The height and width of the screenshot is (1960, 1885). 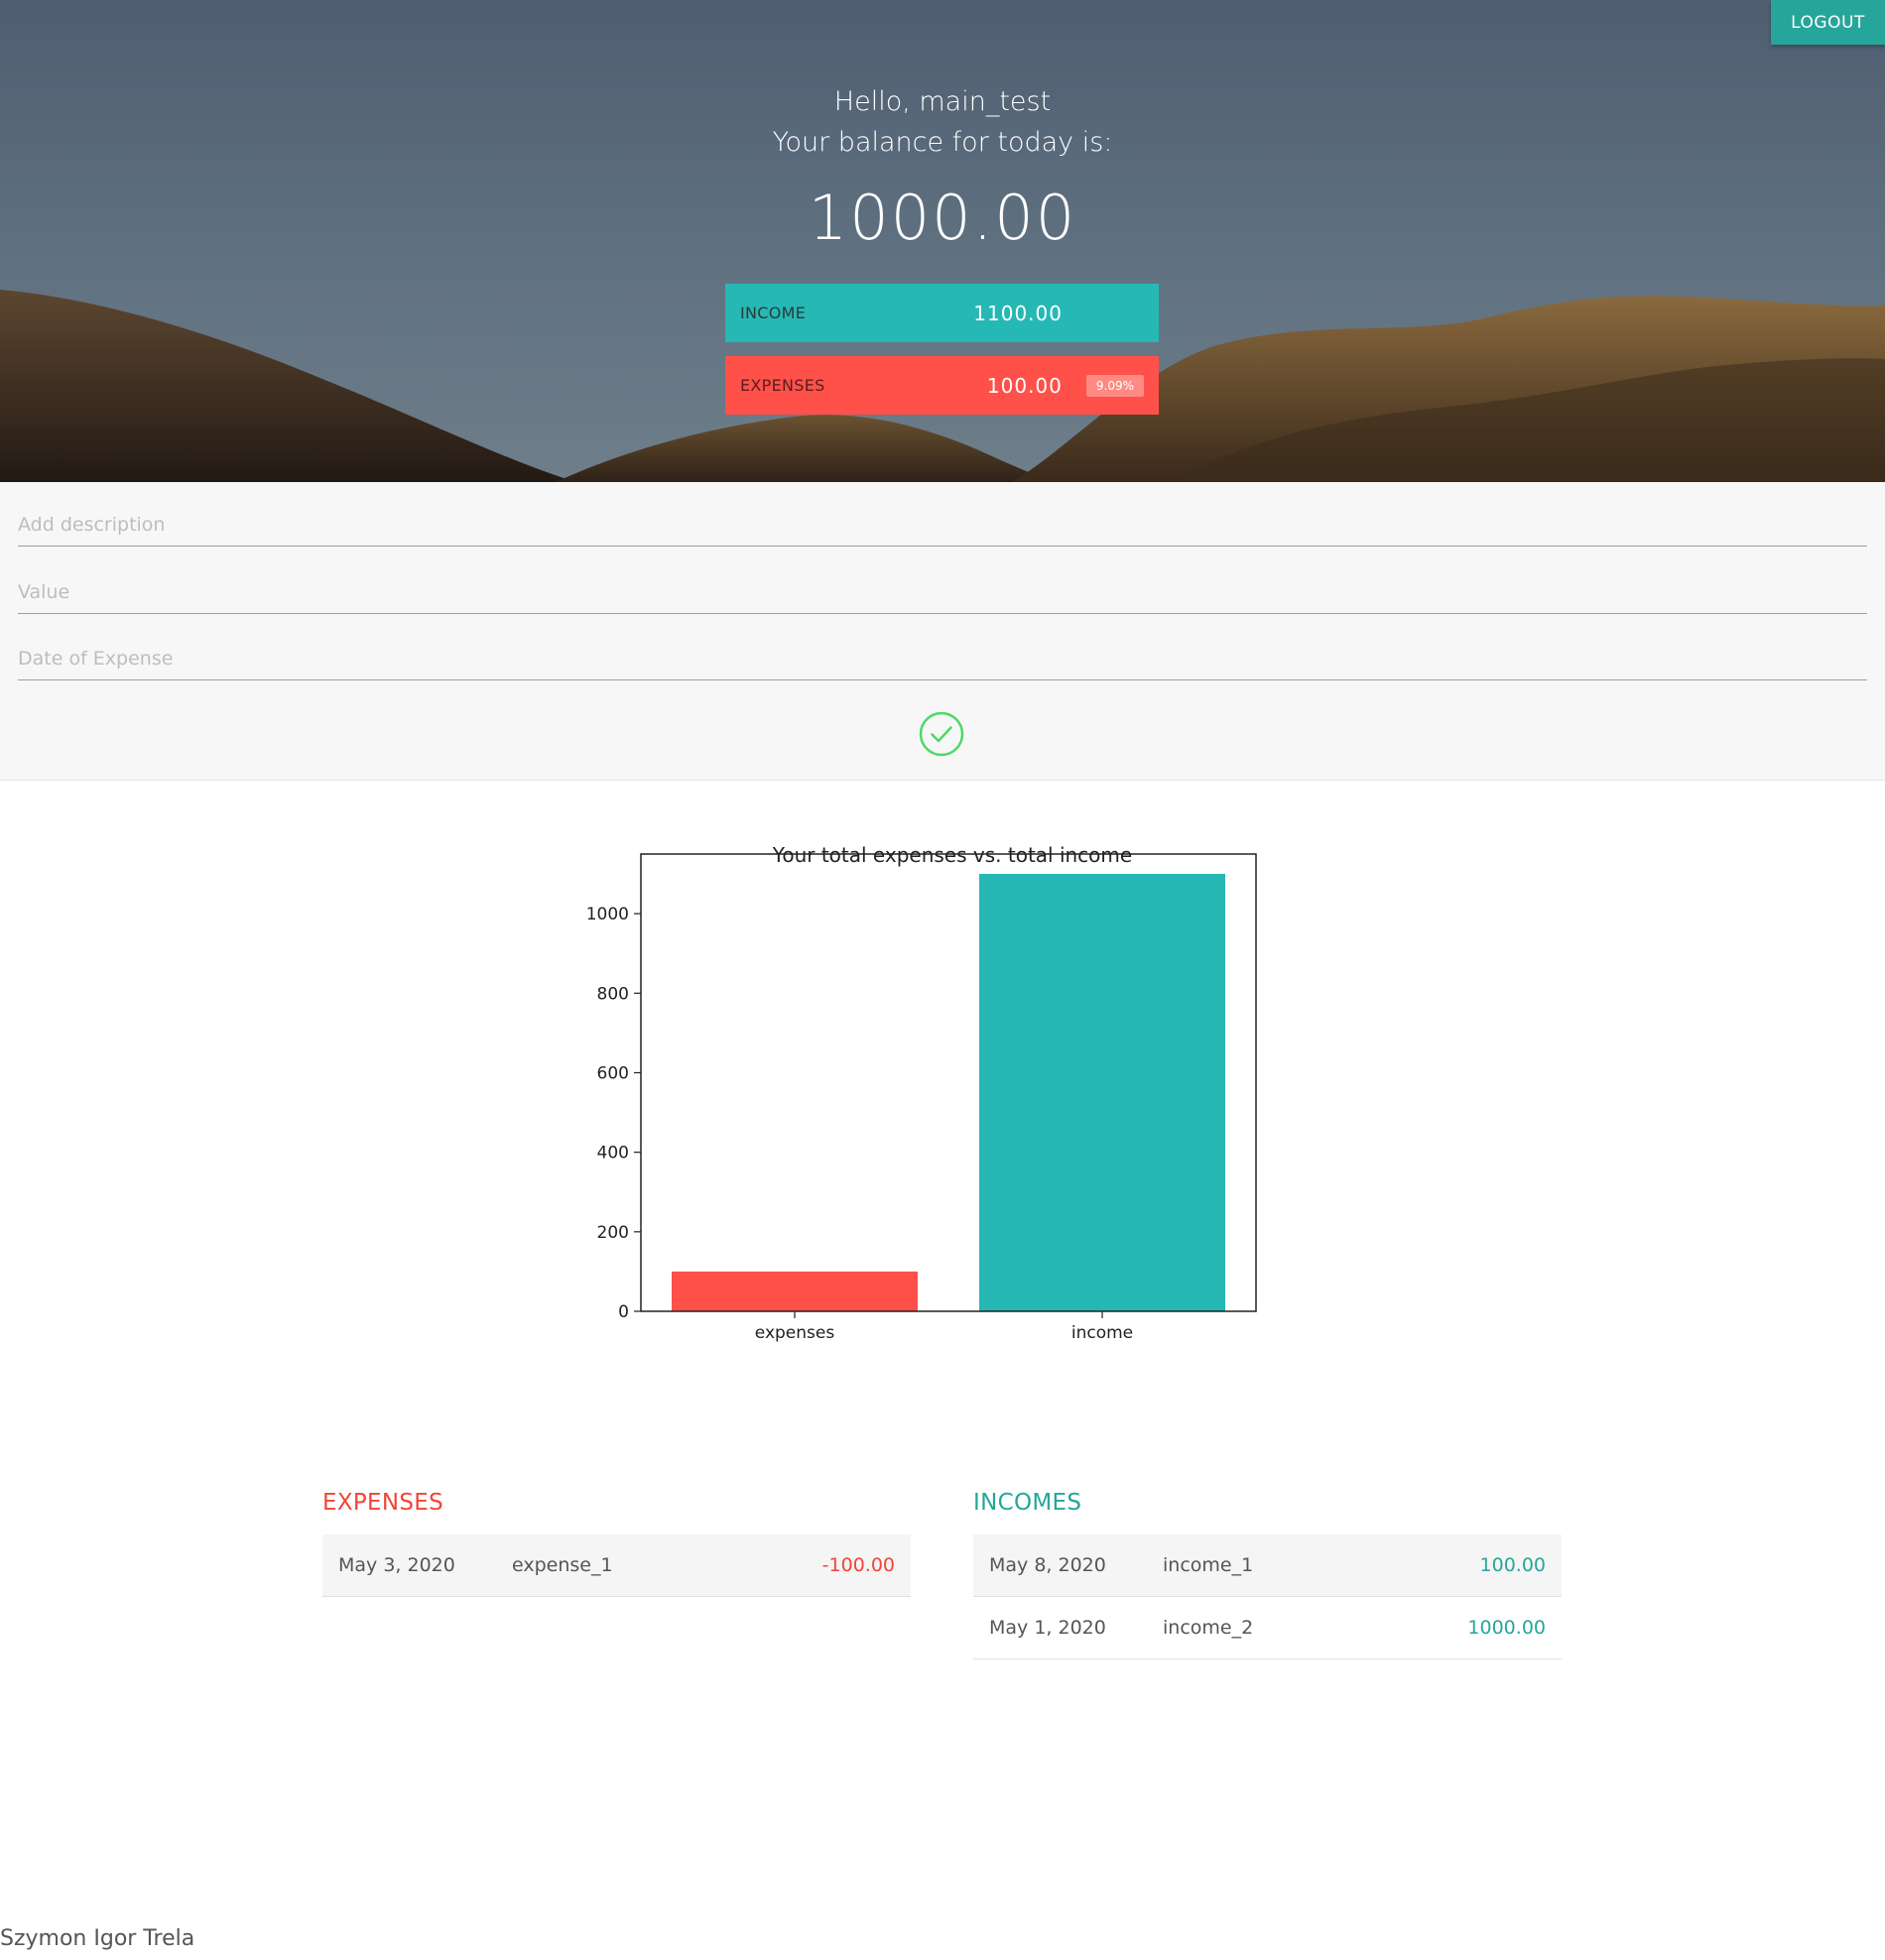 What do you see at coordinates (782, 386) in the screenshot?
I see `expenses-label: EXPENSES` at bounding box center [782, 386].